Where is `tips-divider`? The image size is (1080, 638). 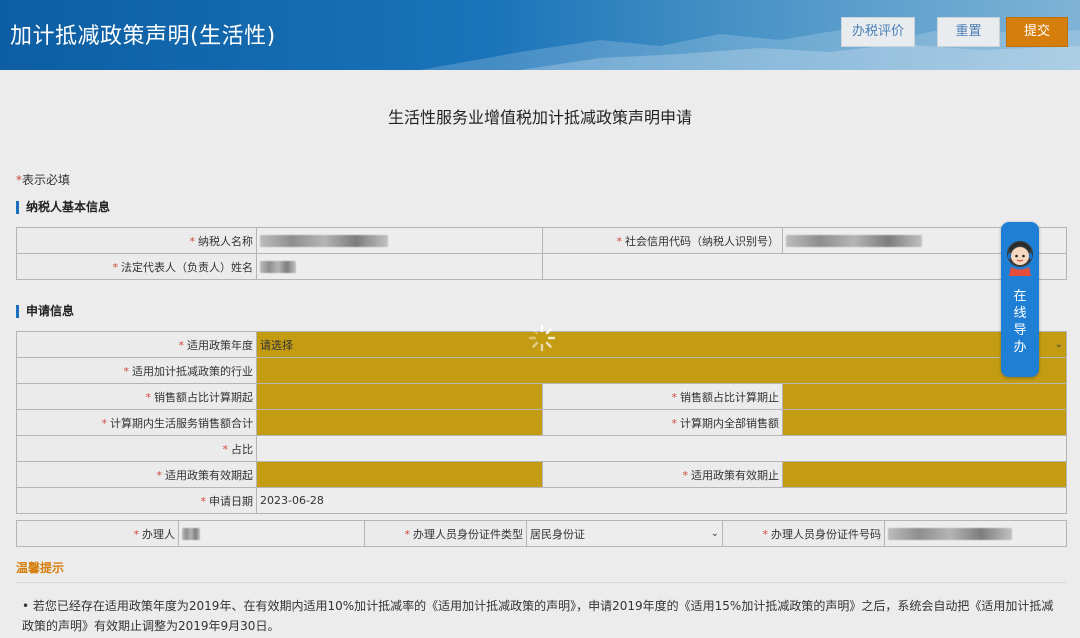
tips-divider is located at coordinates (541, 582).